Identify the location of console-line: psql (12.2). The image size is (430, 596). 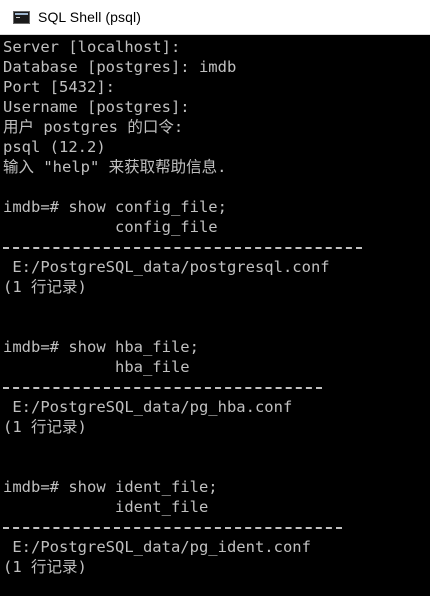
(54, 147).